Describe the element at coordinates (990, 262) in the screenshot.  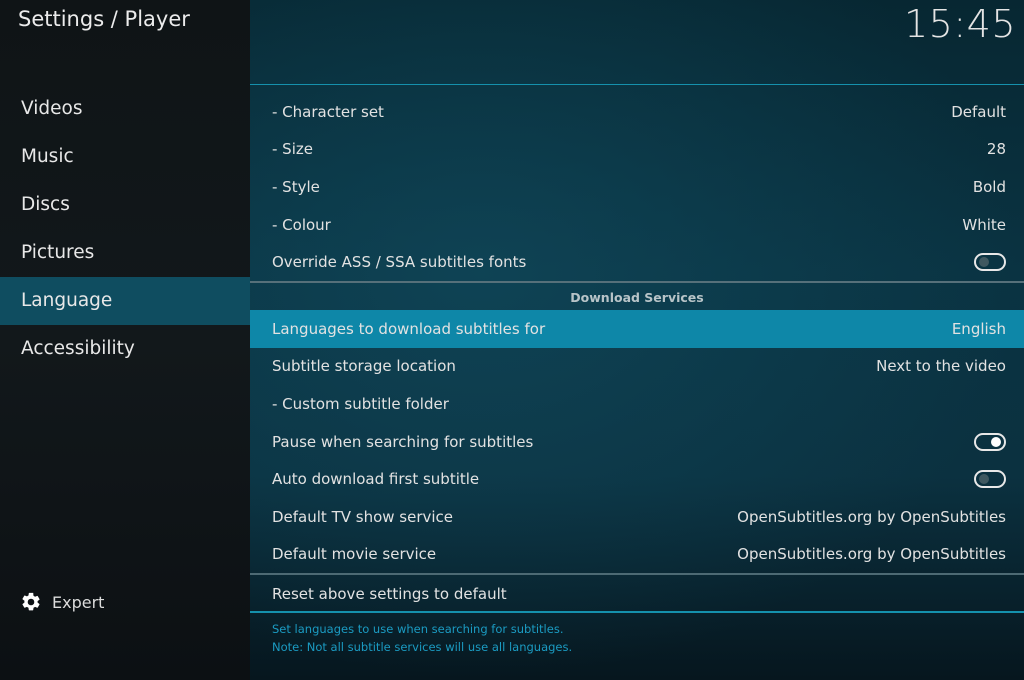
I see `override-fonts-toggle` at that location.